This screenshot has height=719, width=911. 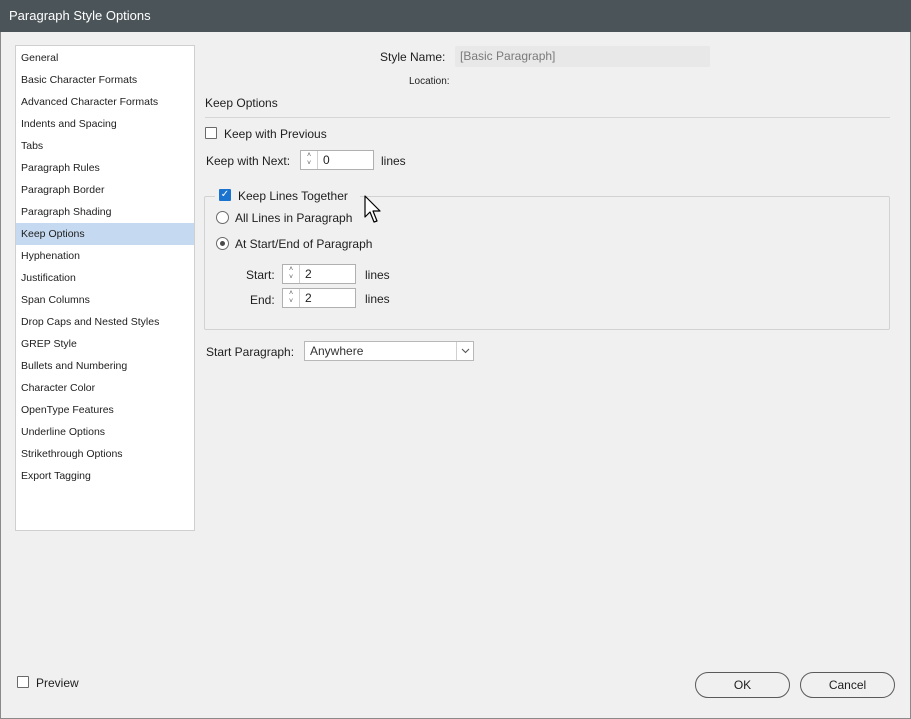 I want to click on sidebar-item-opentype-features: OpenType Features, so click(x=105, y=410).